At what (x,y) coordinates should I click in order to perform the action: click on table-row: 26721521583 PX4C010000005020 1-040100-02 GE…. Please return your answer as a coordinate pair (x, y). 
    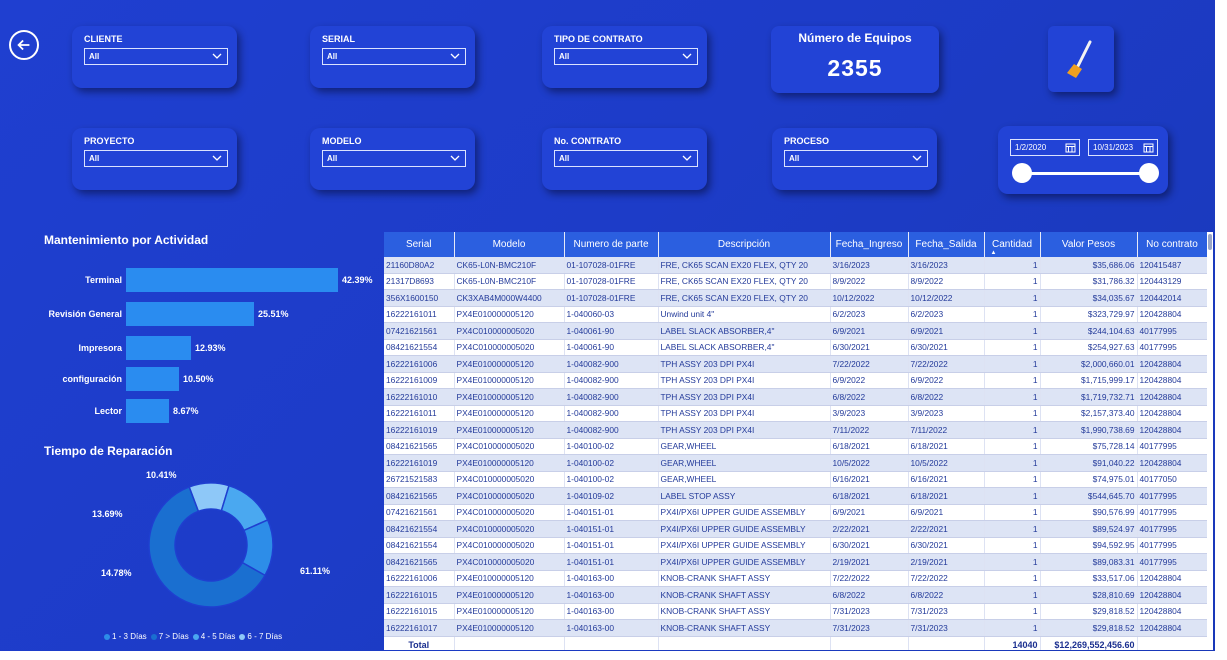
    Looking at the image, I should click on (795, 479).